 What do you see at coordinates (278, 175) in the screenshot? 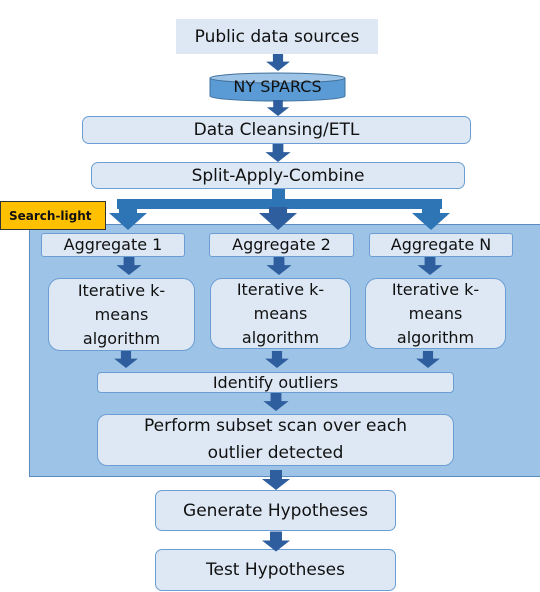
I see `split-apply-combine-node: Split-Apply-Combine` at bounding box center [278, 175].